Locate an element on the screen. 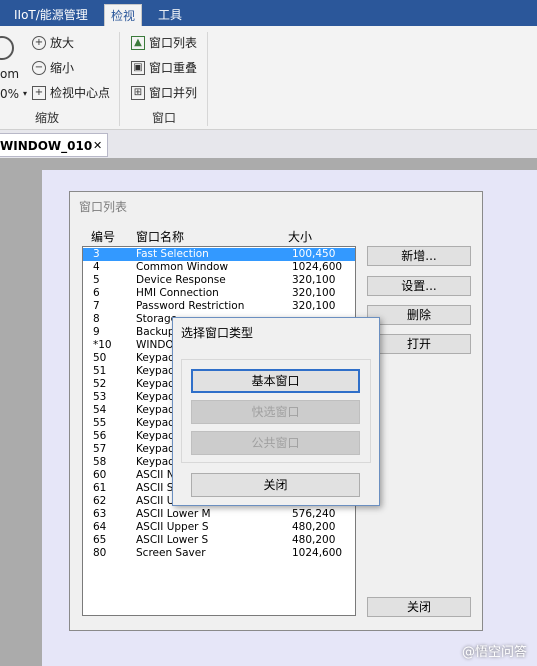 The width and height of the screenshot is (537, 666). list-item: 5 Device Response 320,100 is located at coordinates (219, 280).